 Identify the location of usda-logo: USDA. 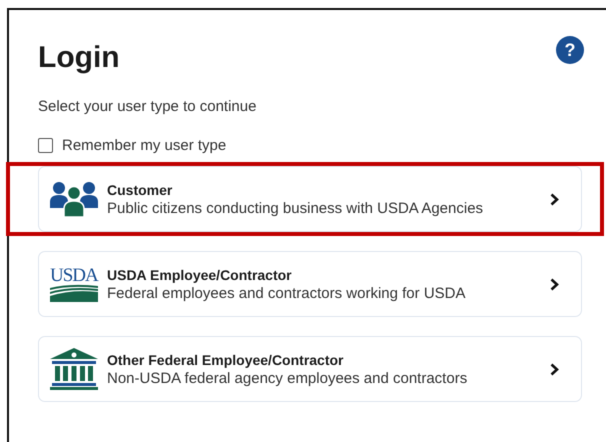
(74, 284).